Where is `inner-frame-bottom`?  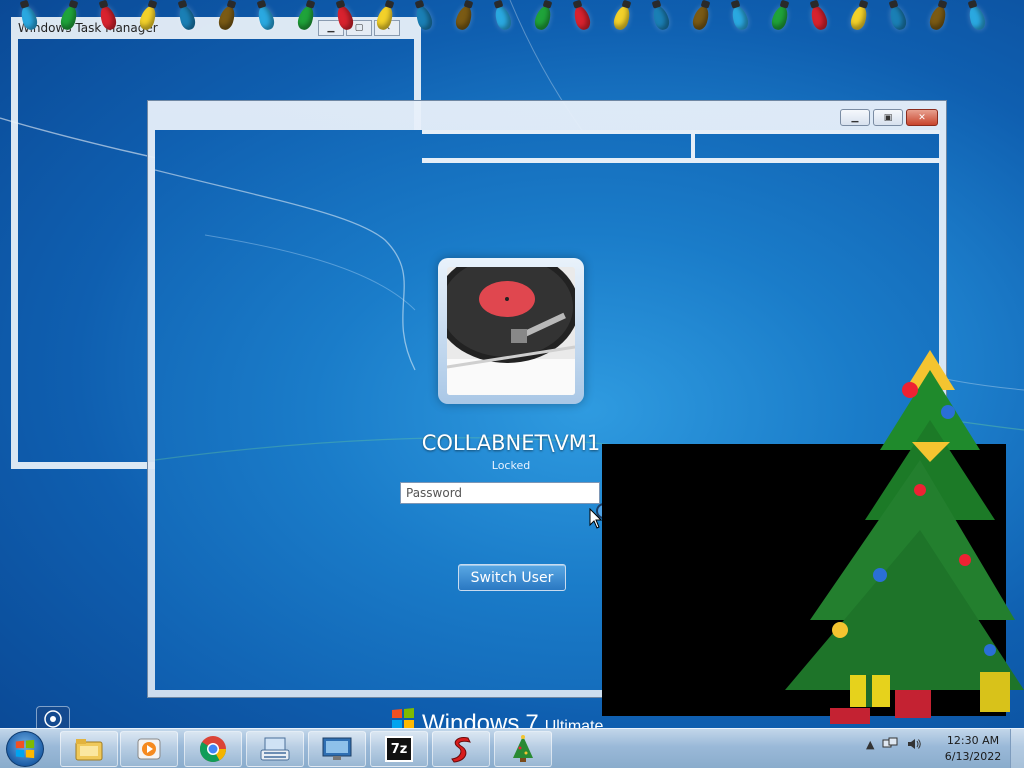
inner-frame-bottom is located at coordinates (681, 160).